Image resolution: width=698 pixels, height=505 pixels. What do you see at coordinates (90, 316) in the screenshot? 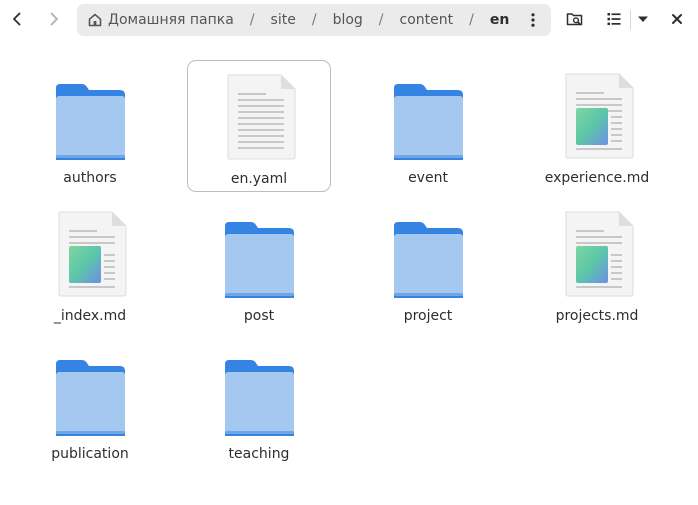
I see `item-label: _index.md` at bounding box center [90, 316].